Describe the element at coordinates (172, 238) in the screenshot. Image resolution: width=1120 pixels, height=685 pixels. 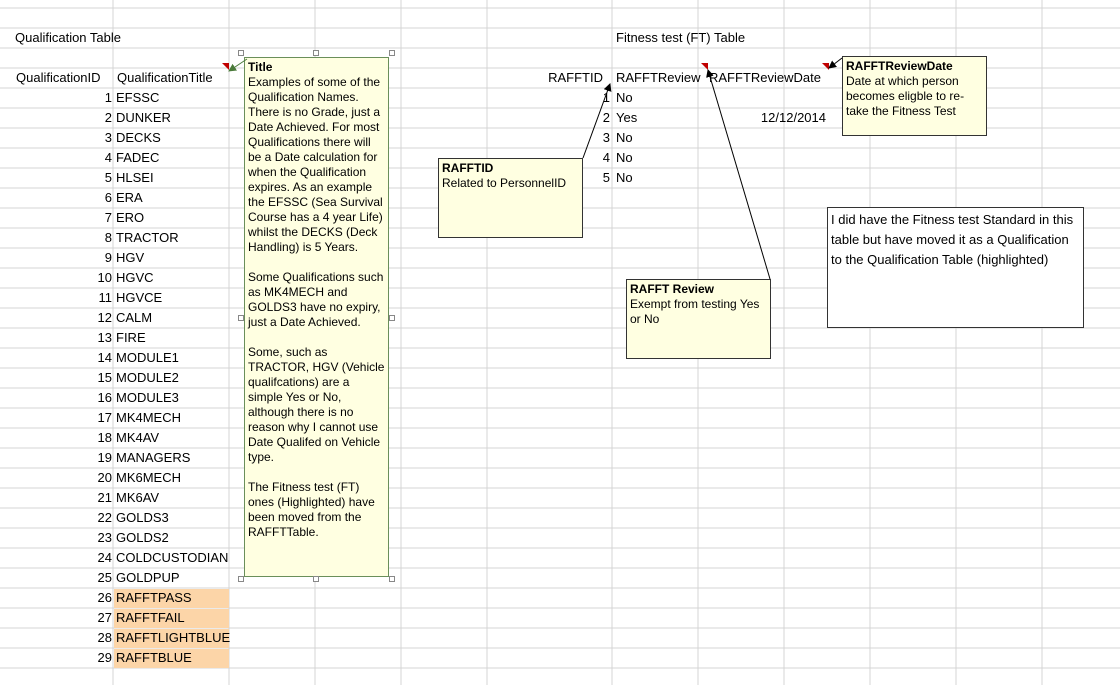
I see `qualification-title-cell: TRACTOR` at that location.